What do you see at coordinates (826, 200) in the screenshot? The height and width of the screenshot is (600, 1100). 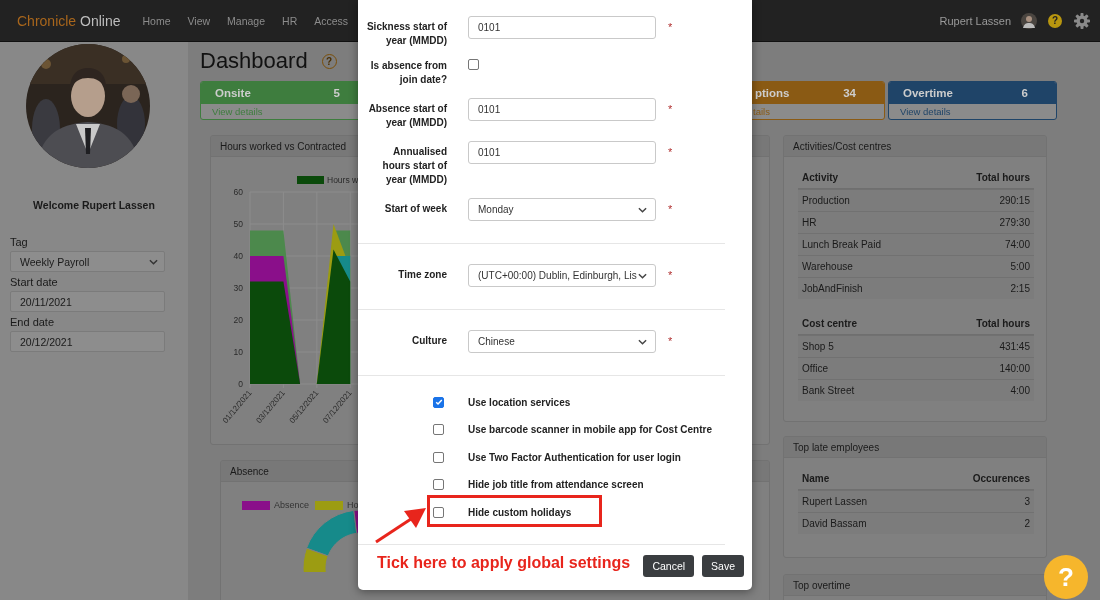 I see `table-cell: Production` at bounding box center [826, 200].